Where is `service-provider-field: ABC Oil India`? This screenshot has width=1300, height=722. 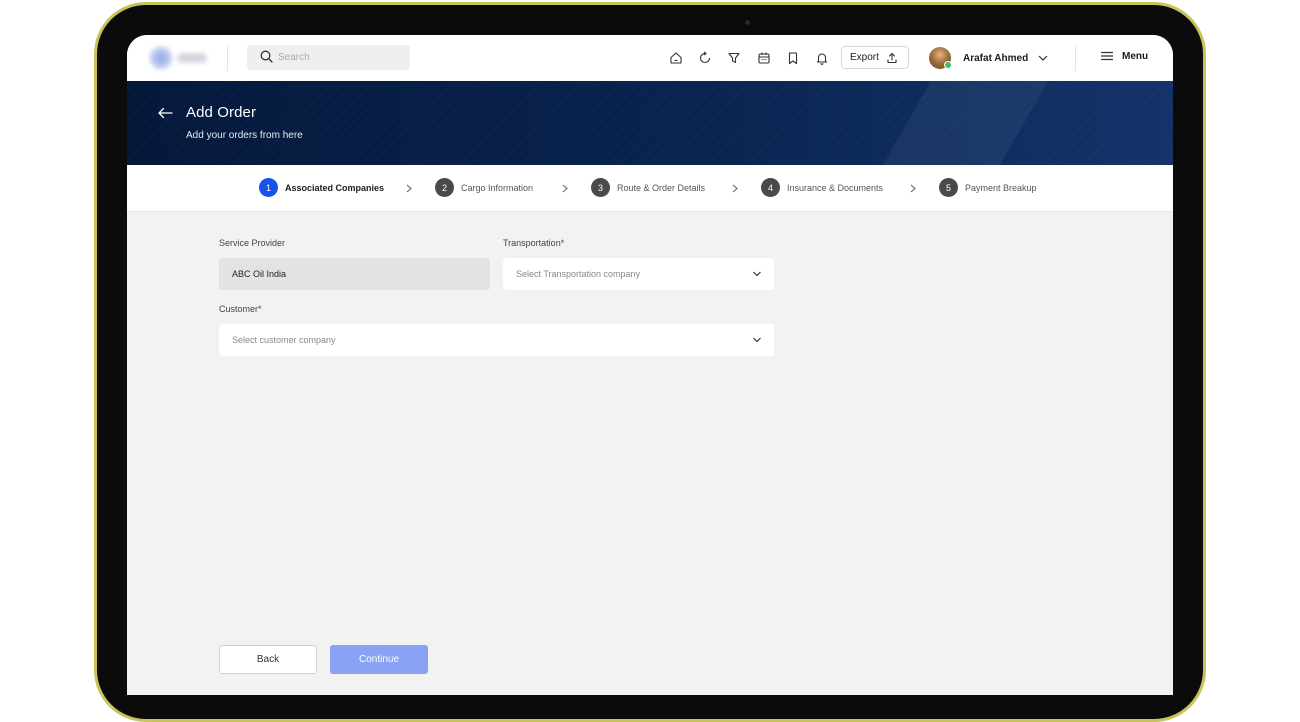
service-provider-field: ABC Oil India is located at coordinates (354, 274).